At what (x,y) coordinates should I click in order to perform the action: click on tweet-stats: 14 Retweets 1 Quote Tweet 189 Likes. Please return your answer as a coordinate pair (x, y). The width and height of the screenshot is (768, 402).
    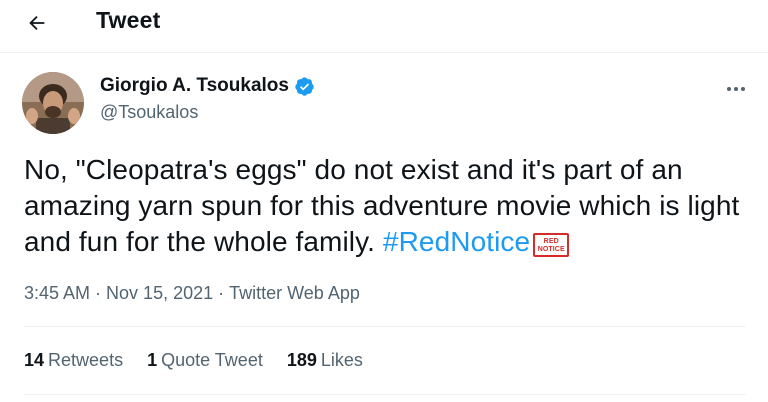
    Looking at the image, I should click on (205, 360).